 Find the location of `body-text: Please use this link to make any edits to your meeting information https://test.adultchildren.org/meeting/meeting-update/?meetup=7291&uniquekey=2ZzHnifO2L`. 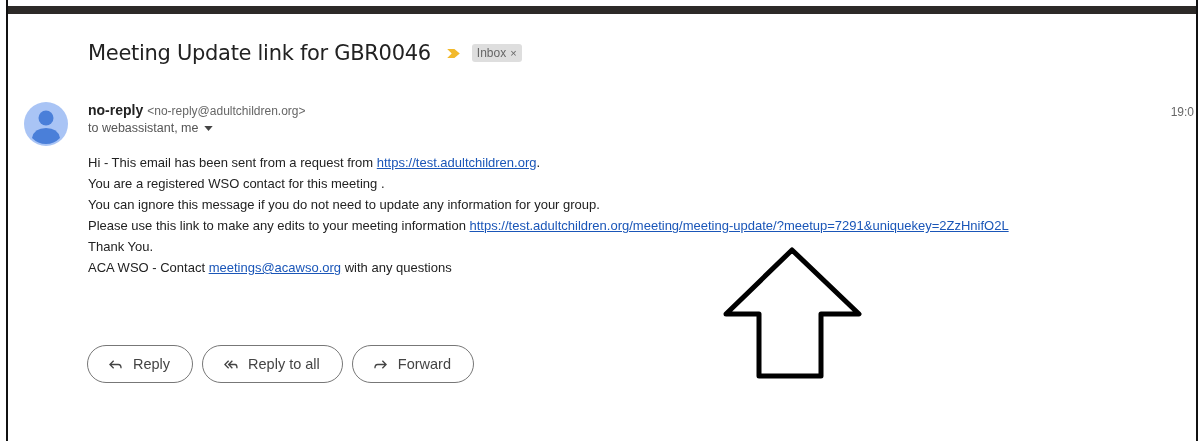

body-text: Please use this link to make any edits to your meeting information https://test.adultchildren.org/meeting/meeting-update/?meetup=7291&uniquekey=2ZzHnifO2L is located at coordinates (549, 226).